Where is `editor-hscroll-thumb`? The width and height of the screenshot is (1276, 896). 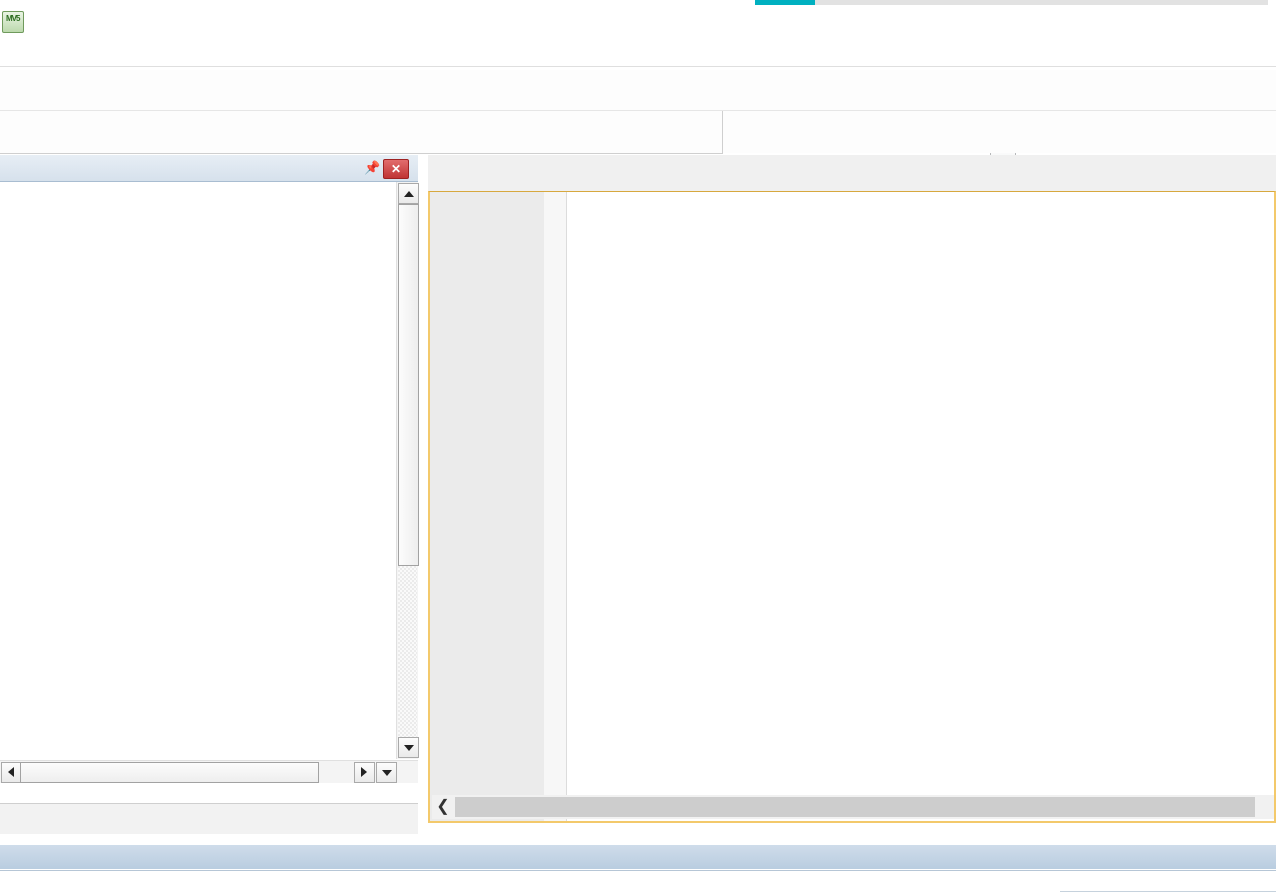
editor-hscroll-thumb is located at coordinates (855, 807).